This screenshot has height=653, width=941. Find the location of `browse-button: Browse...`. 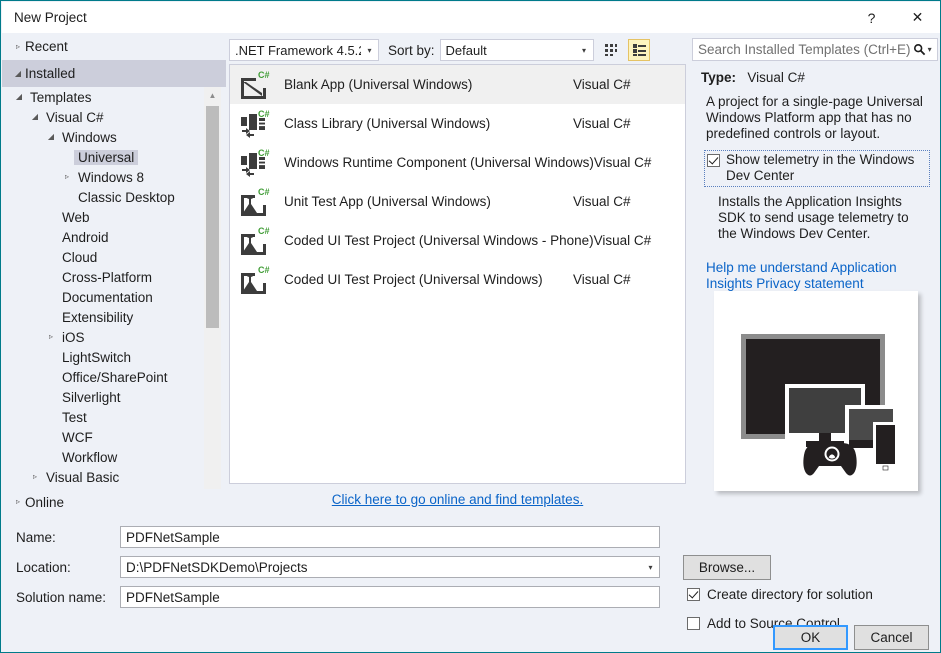

browse-button: Browse... is located at coordinates (727, 567).